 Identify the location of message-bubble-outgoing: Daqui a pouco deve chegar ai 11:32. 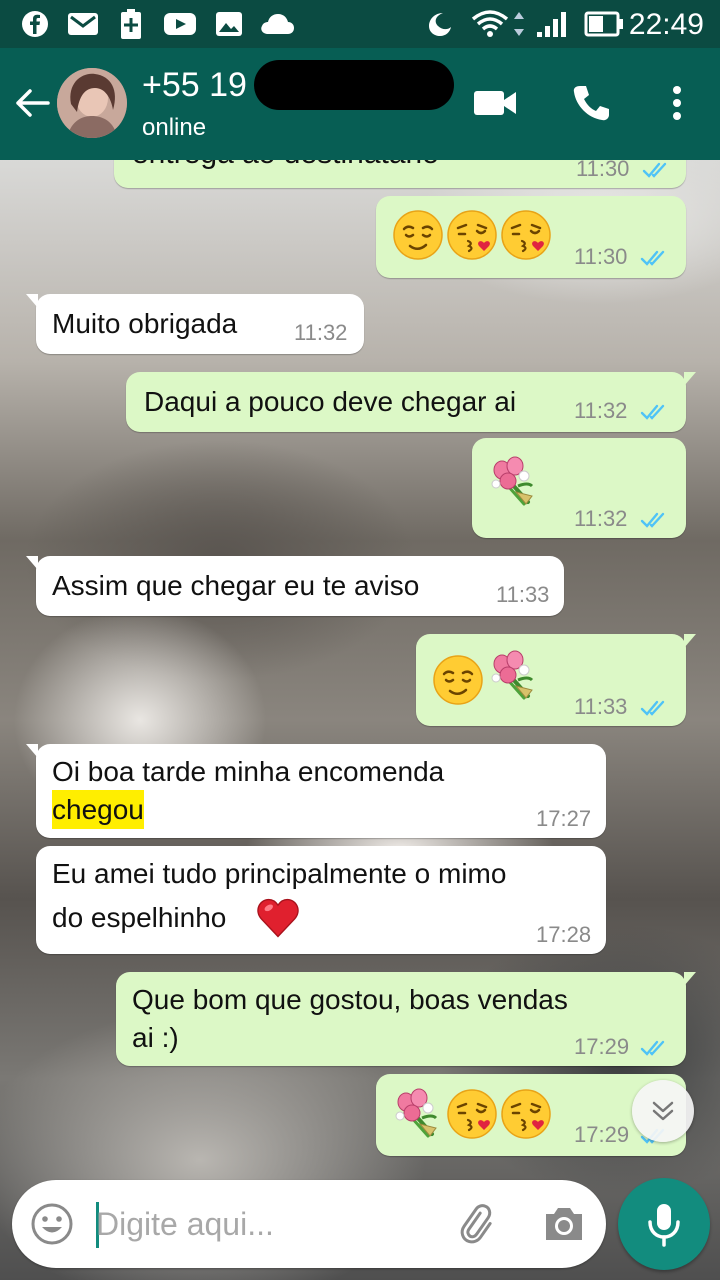
(411, 402).